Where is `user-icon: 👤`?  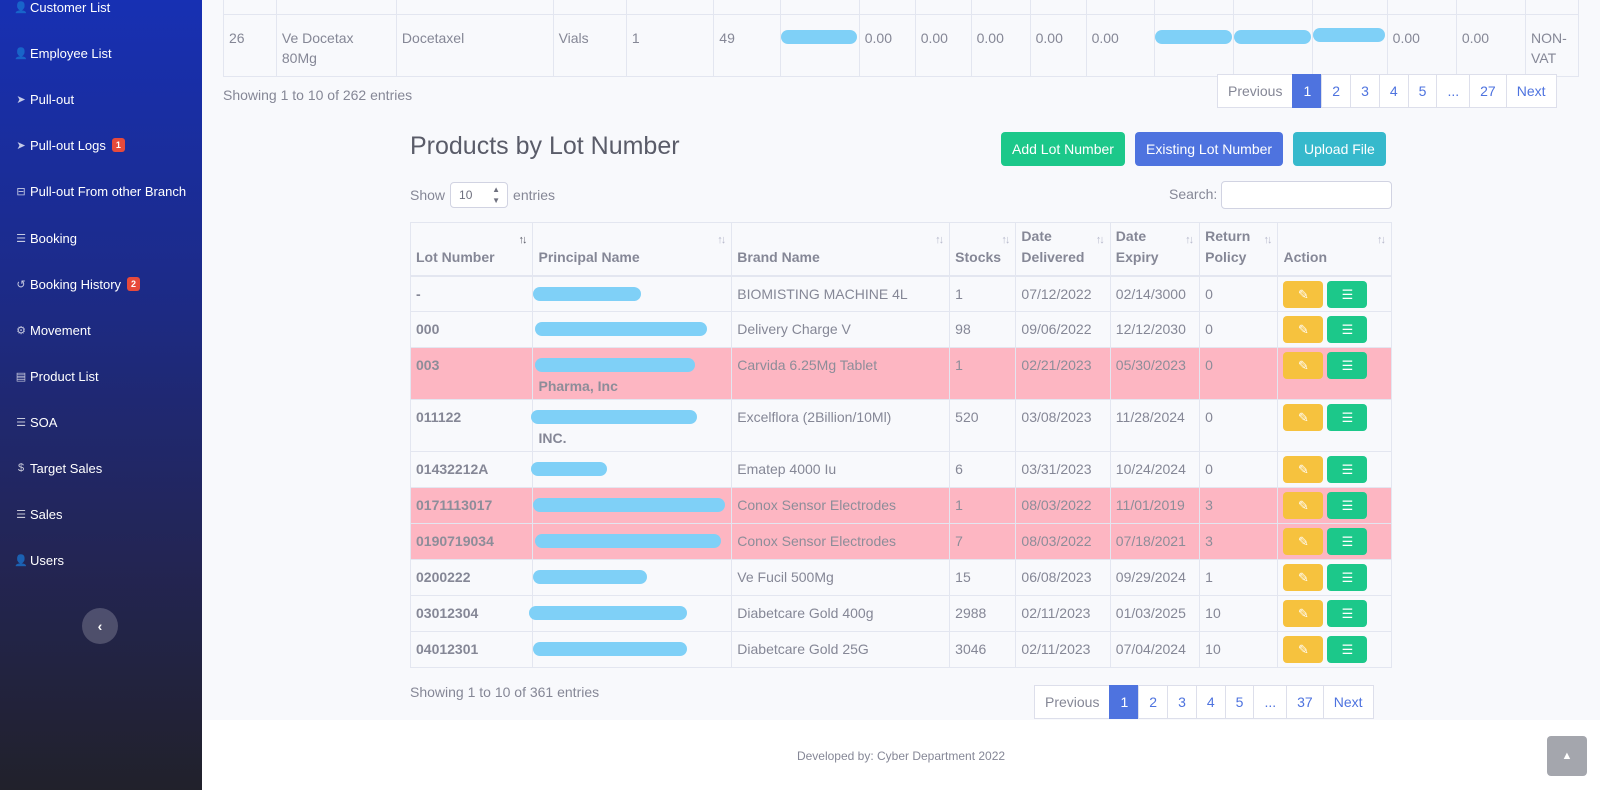 user-icon: 👤 is located at coordinates (21, 7).